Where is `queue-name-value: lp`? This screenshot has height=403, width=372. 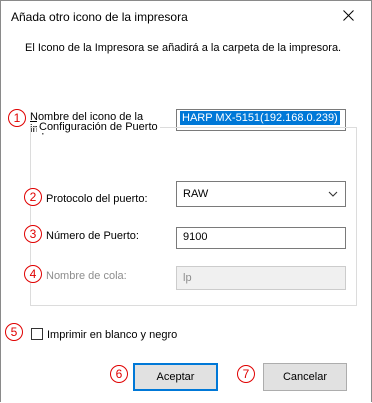
queue-name-value: lp is located at coordinates (187, 278).